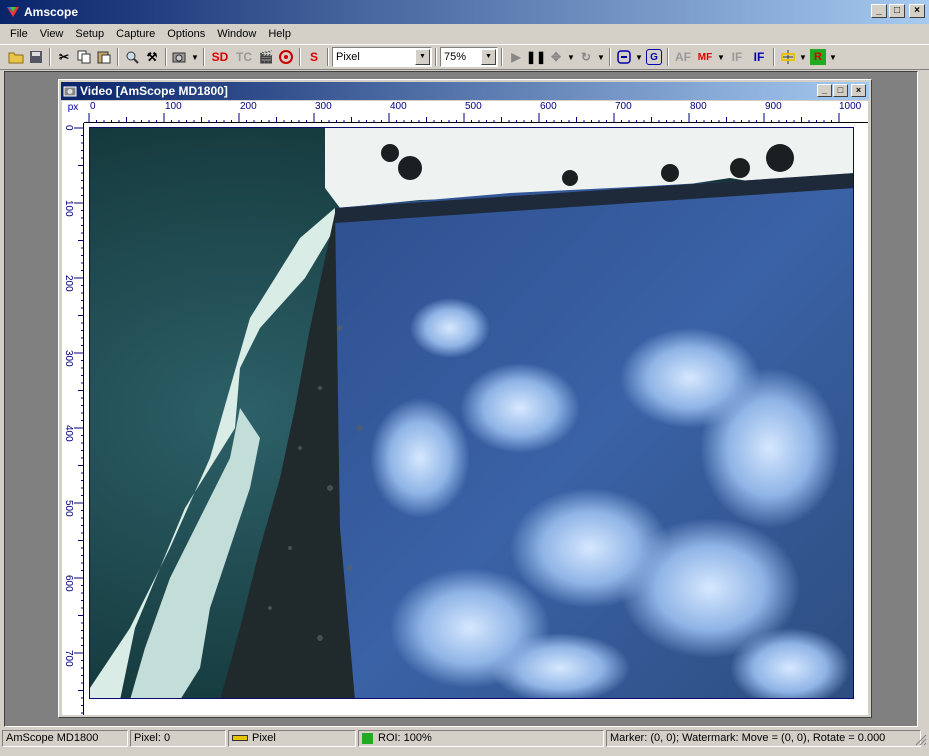  Describe the element at coordinates (154, 91) in the screenshot. I see `video-window-title: Video [AmScope MD1800]` at that location.